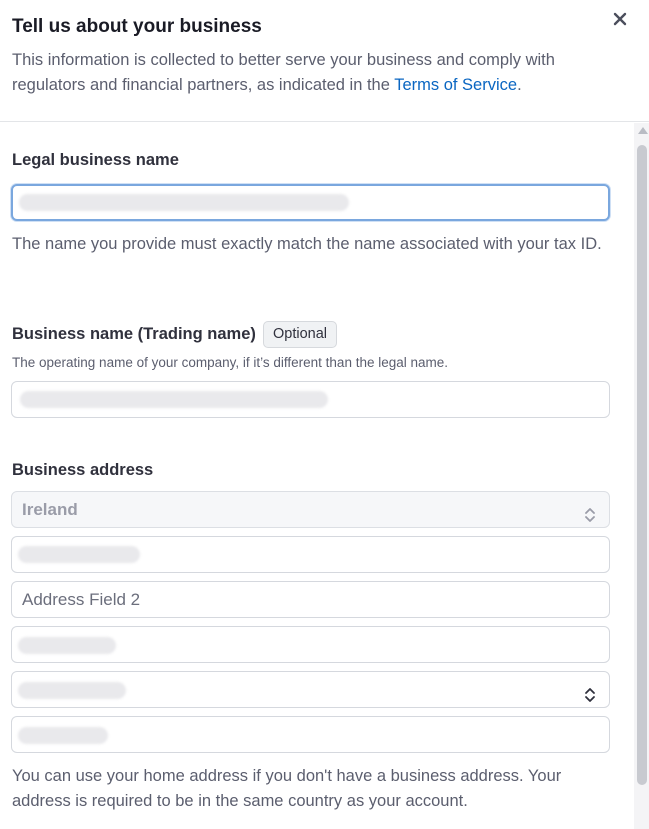 The width and height of the screenshot is (649, 829). What do you see at coordinates (81, 599) in the screenshot?
I see `address-line2-placeholder: Address Field 2` at bounding box center [81, 599].